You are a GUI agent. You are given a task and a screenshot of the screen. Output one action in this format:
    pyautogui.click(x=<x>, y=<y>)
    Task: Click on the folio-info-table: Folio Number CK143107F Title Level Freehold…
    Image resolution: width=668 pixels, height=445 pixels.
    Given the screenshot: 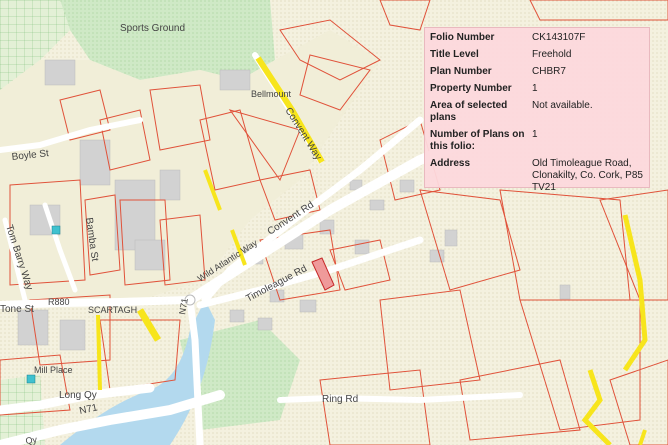 What is the action you would take?
    pyautogui.click(x=536, y=115)
    